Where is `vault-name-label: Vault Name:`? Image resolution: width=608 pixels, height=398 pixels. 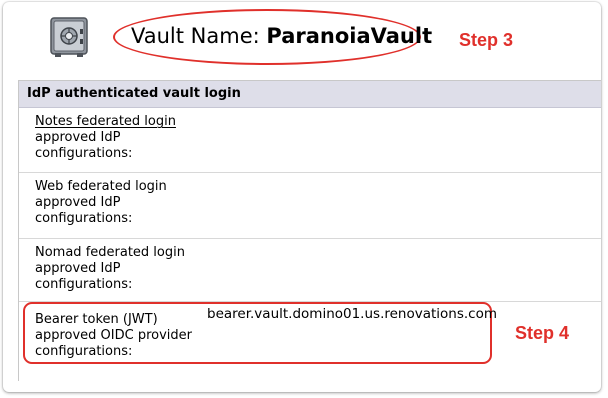 vault-name-label: Vault Name: is located at coordinates (195, 36).